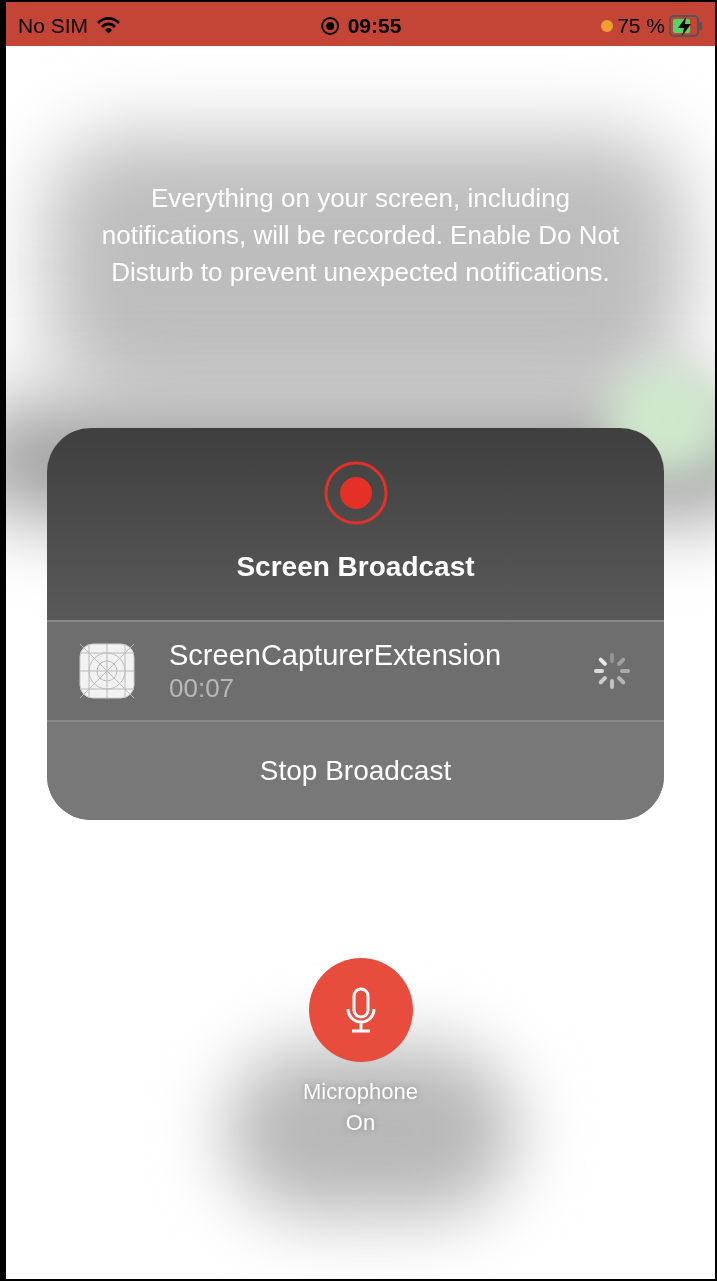 This screenshot has width=717, height=1281. I want to click on panel-title: Screen Broadcast, so click(355, 567).